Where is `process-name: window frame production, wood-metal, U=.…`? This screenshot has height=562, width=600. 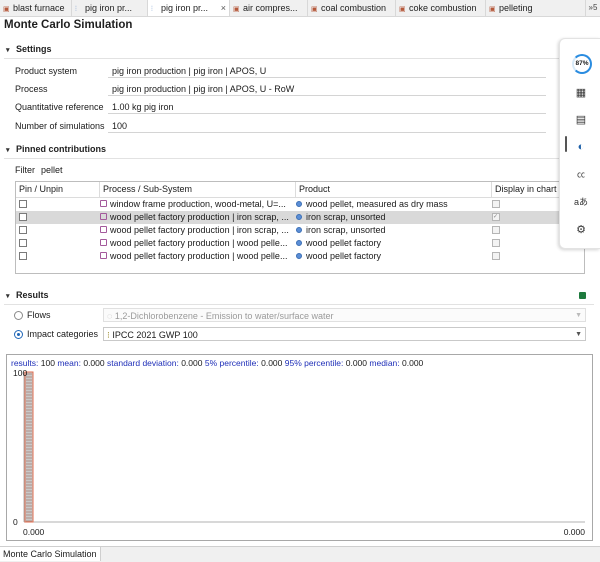 process-name: window frame production, wood-metal, U=.… is located at coordinates (198, 204).